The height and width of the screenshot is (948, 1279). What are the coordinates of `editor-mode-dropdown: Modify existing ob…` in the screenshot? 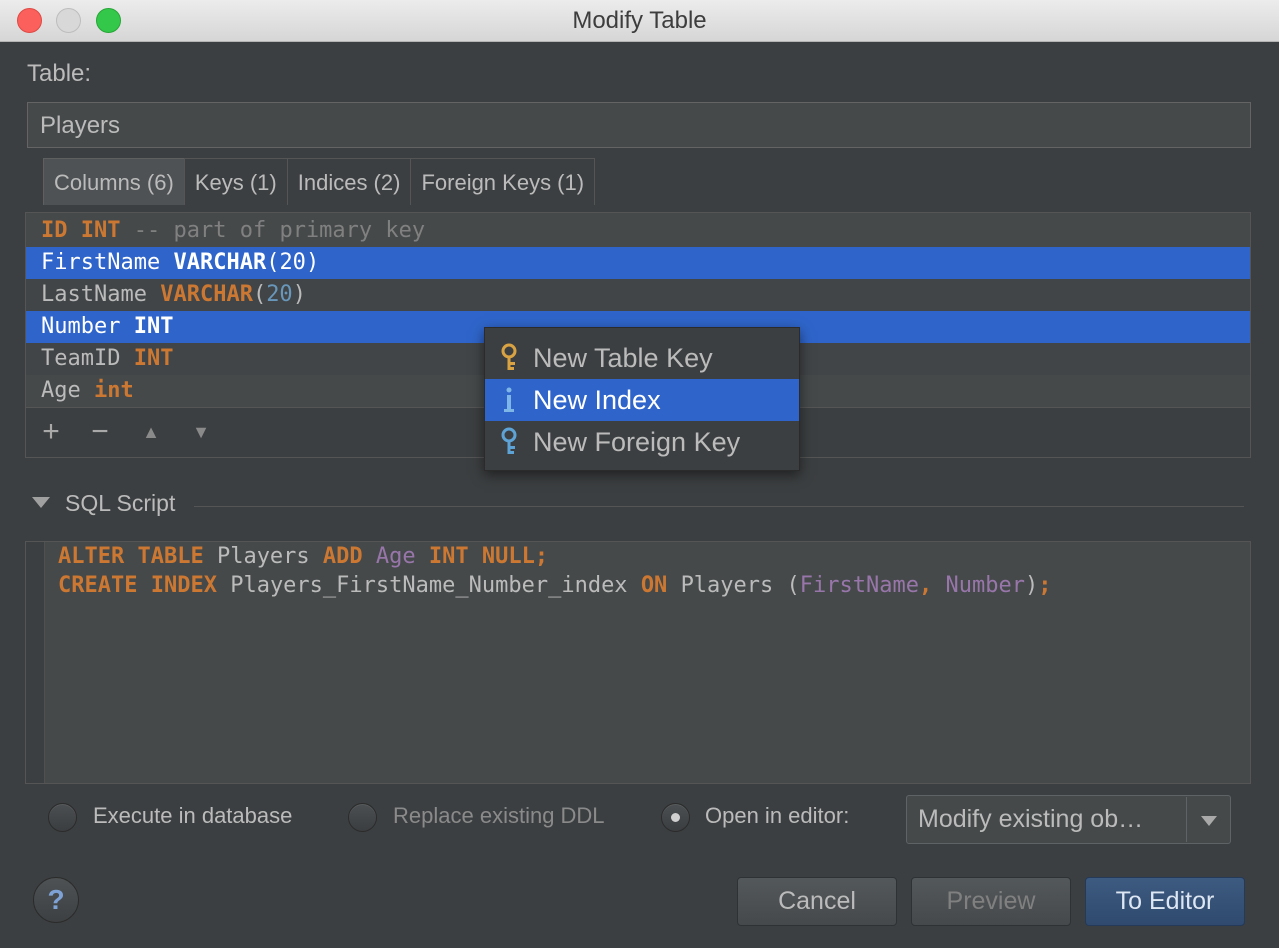 It's located at (1068, 819).